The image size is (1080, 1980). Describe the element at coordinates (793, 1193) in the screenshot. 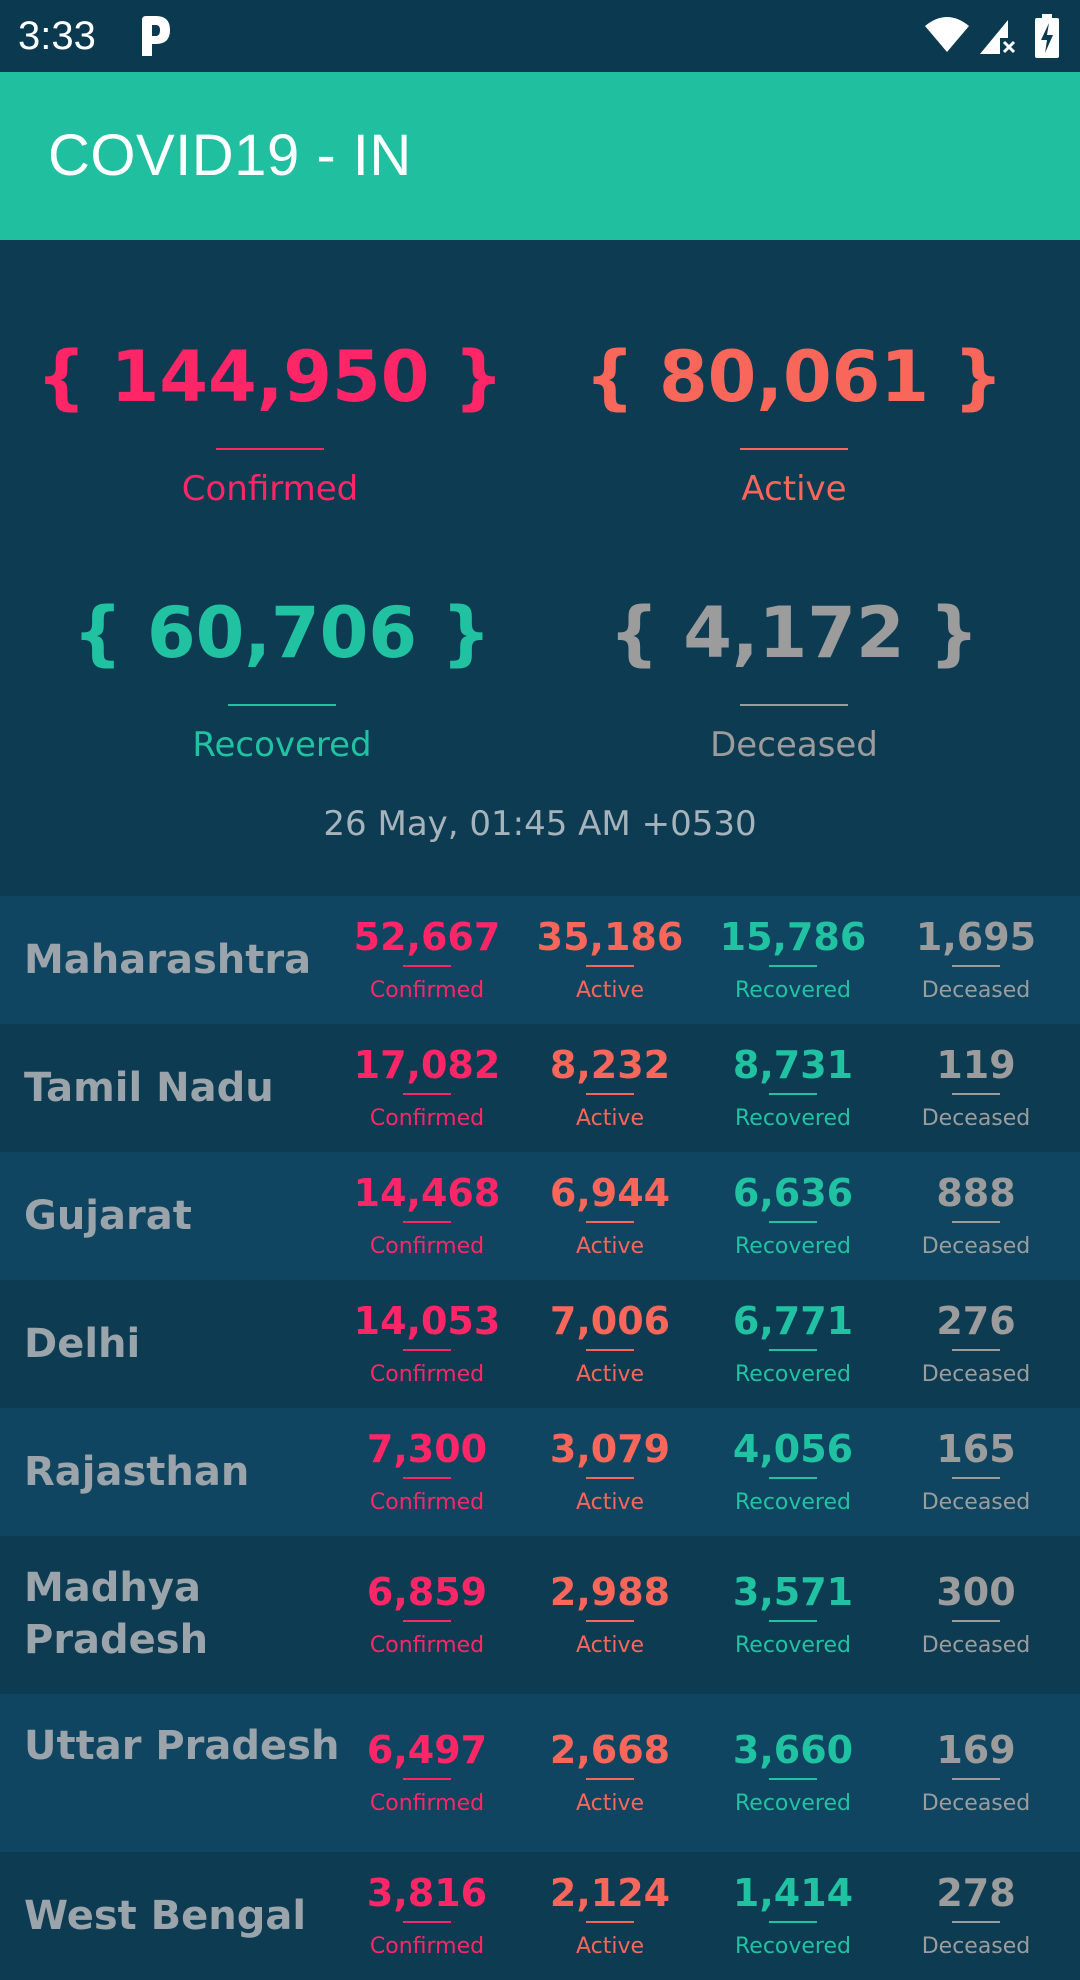

I see `stat-recovered-value: 6,636` at that location.